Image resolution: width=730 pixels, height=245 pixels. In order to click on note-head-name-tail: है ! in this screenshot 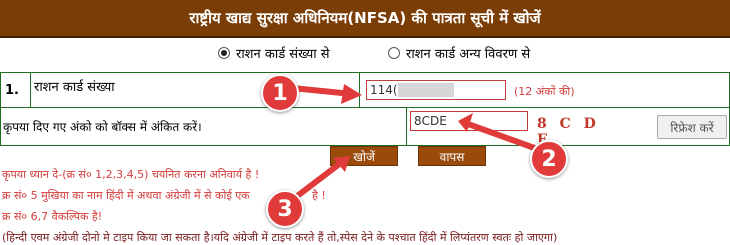, I will do `click(319, 195)`.